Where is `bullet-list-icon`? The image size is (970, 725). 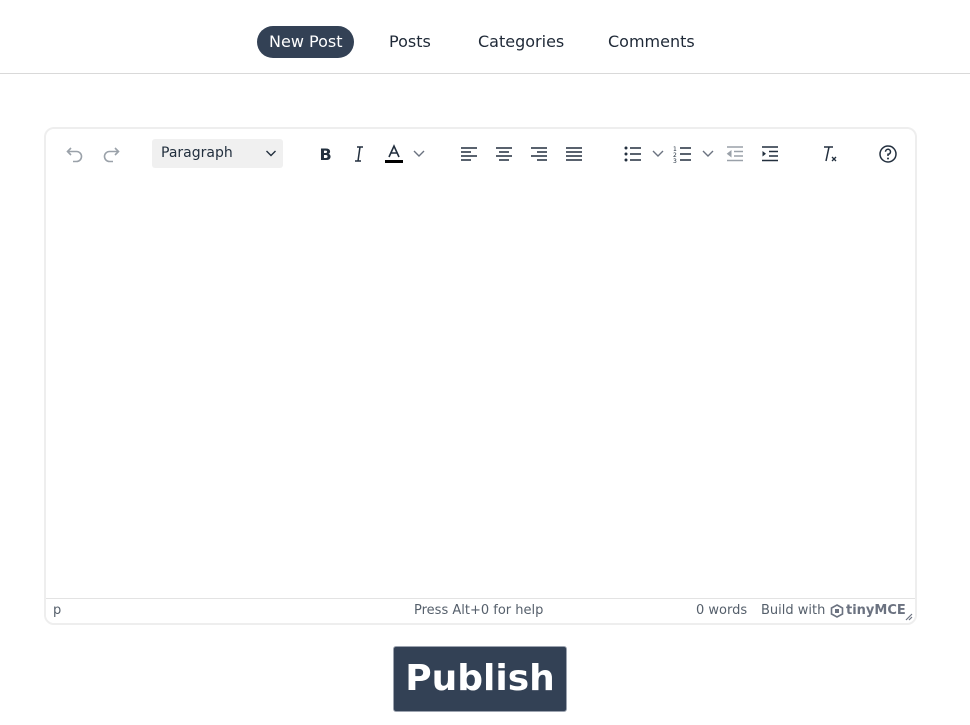 bullet-list-icon is located at coordinates (632, 154).